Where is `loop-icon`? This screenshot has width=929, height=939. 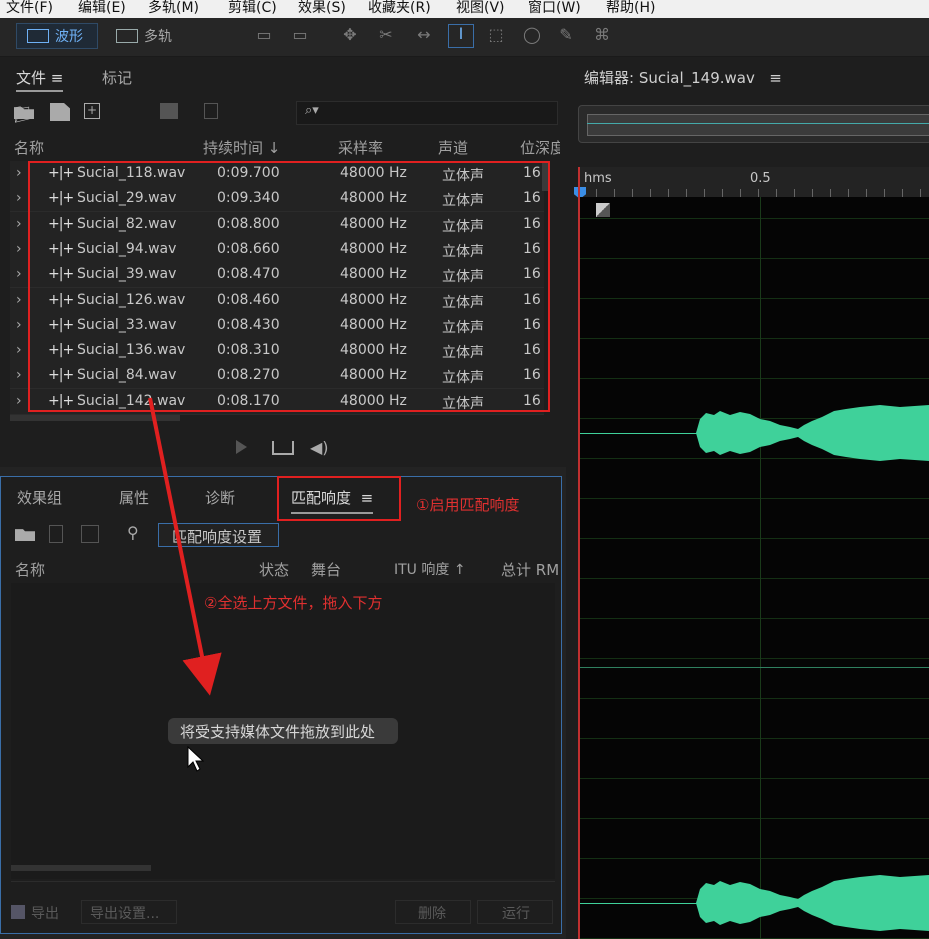 loop-icon is located at coordinates (283, 448).